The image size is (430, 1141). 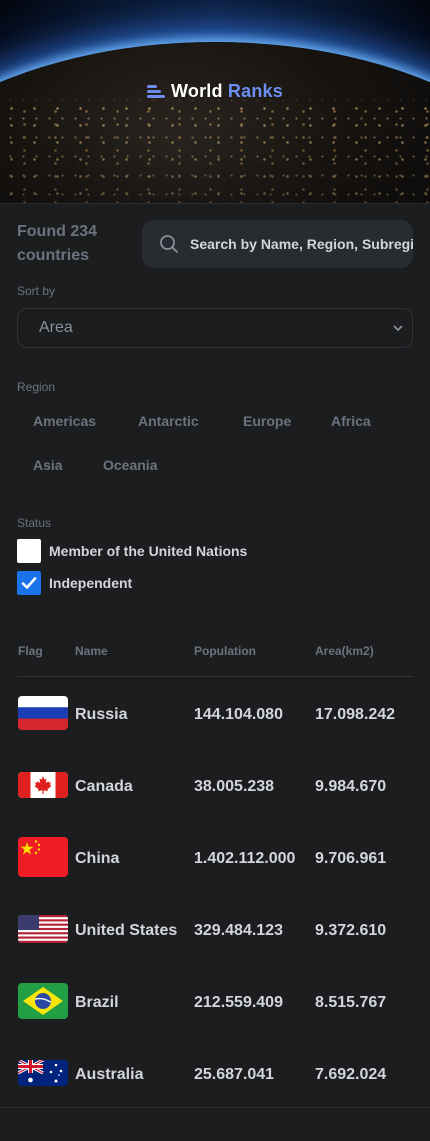 What do you see at coordinates (255, 91) in the screenshot?
I see `brand-second: Ranks` at bounding box center [255, 91].